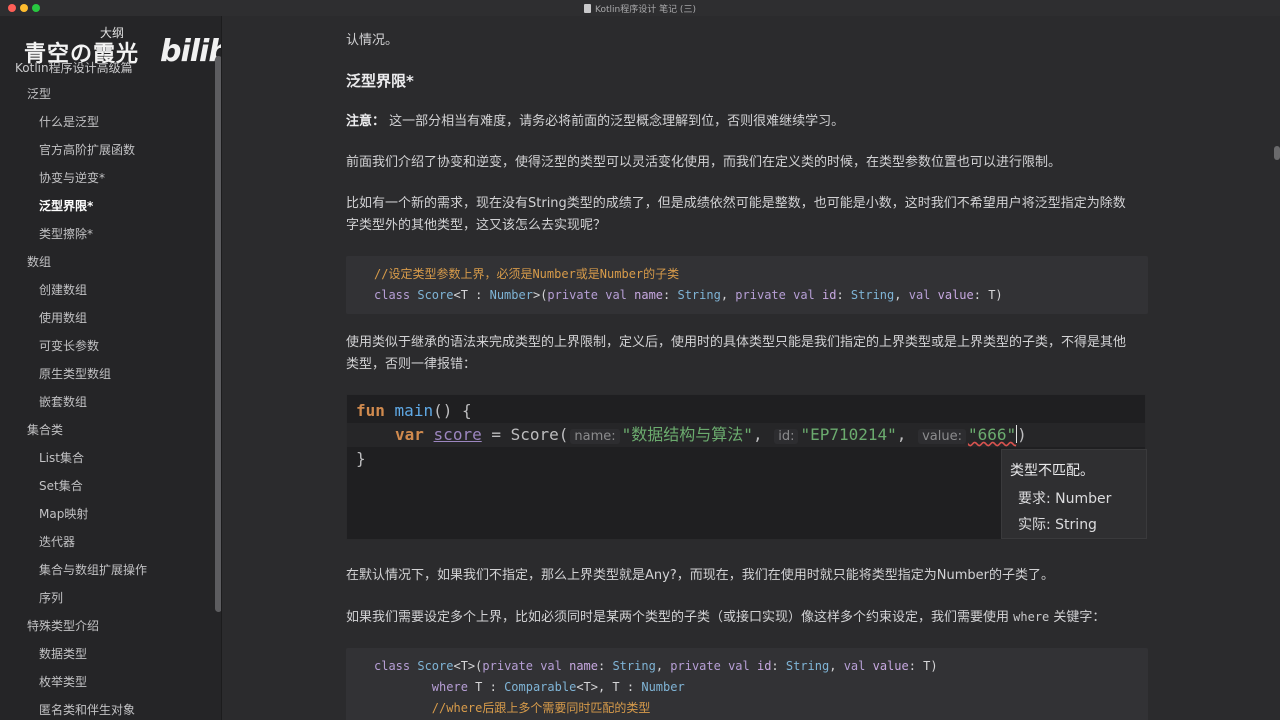  What do you see at coordinates (107, 122) in the screenshot?
I see `outline-item: 什么是泛型` at bounding box center [107, 122].